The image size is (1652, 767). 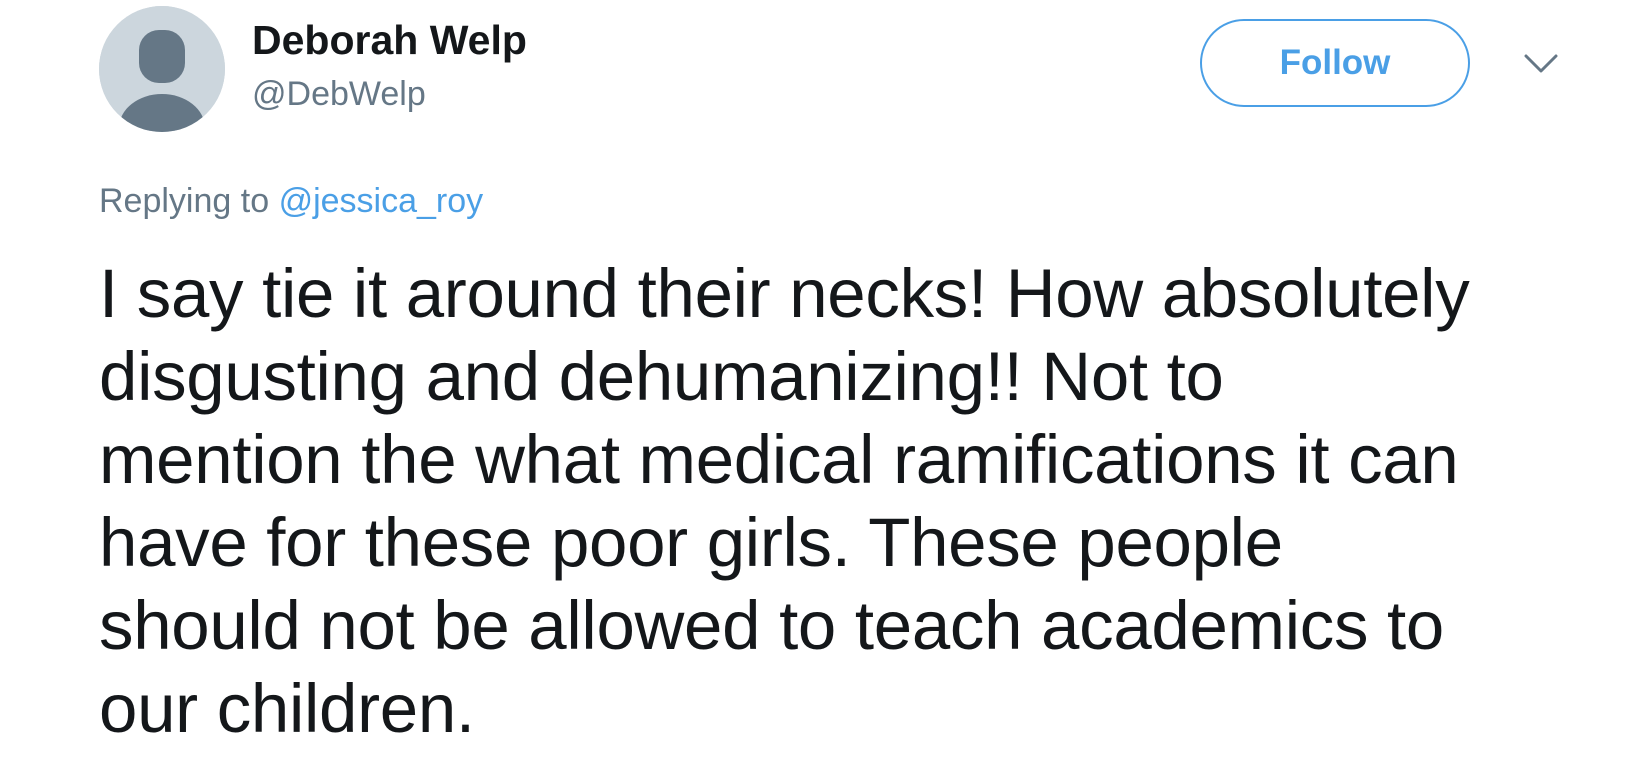 I want to click on replying-to: Replying to @jessica_roy, so click(x=291, y=201).